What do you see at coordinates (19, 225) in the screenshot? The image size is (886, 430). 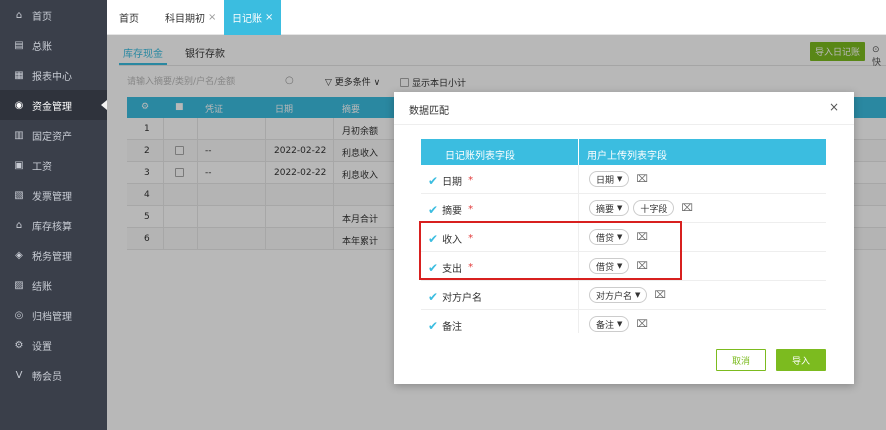 I see `inventory-icon: ⌂` at bounding box center [19, 225].